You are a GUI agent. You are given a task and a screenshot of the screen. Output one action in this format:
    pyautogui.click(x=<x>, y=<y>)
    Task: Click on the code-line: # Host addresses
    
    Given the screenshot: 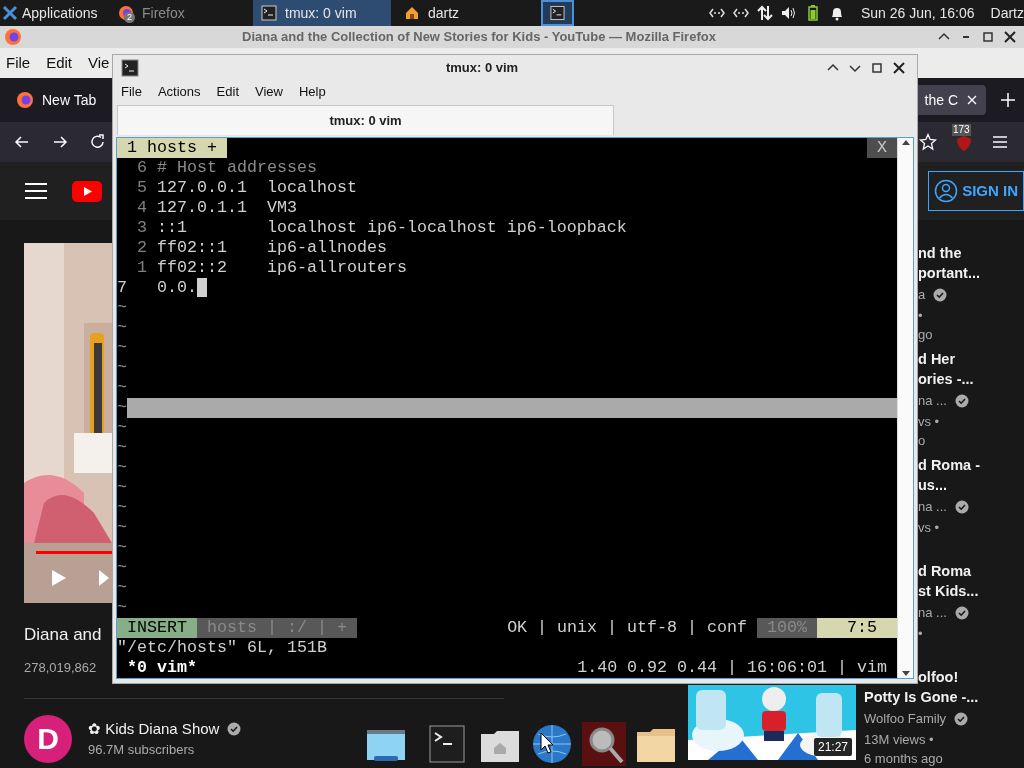 What is the action you would take?
    pyautogui.click(x=237, y=167)
    